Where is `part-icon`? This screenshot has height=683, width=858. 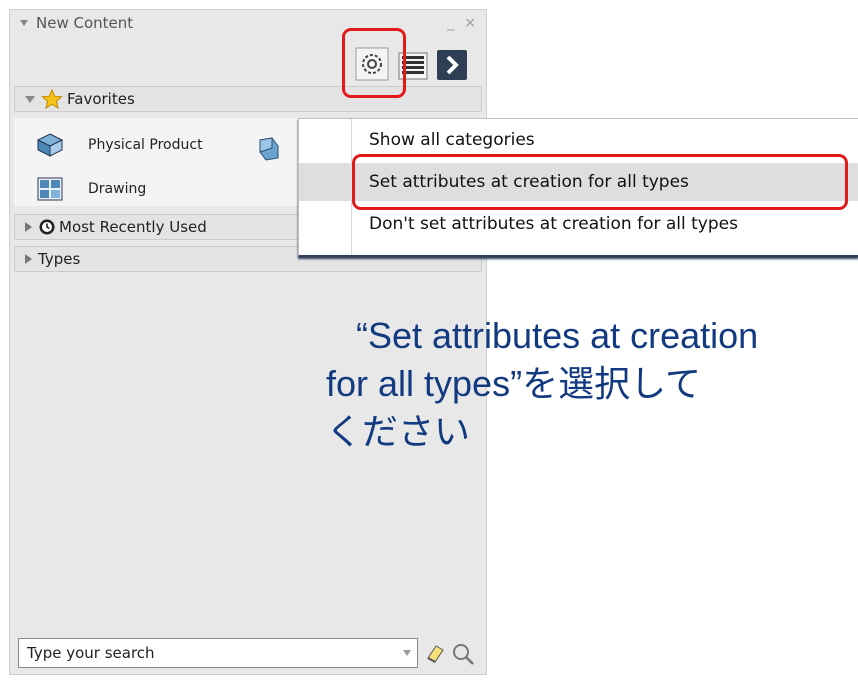
part-icon is located at coordinates (268, 149).